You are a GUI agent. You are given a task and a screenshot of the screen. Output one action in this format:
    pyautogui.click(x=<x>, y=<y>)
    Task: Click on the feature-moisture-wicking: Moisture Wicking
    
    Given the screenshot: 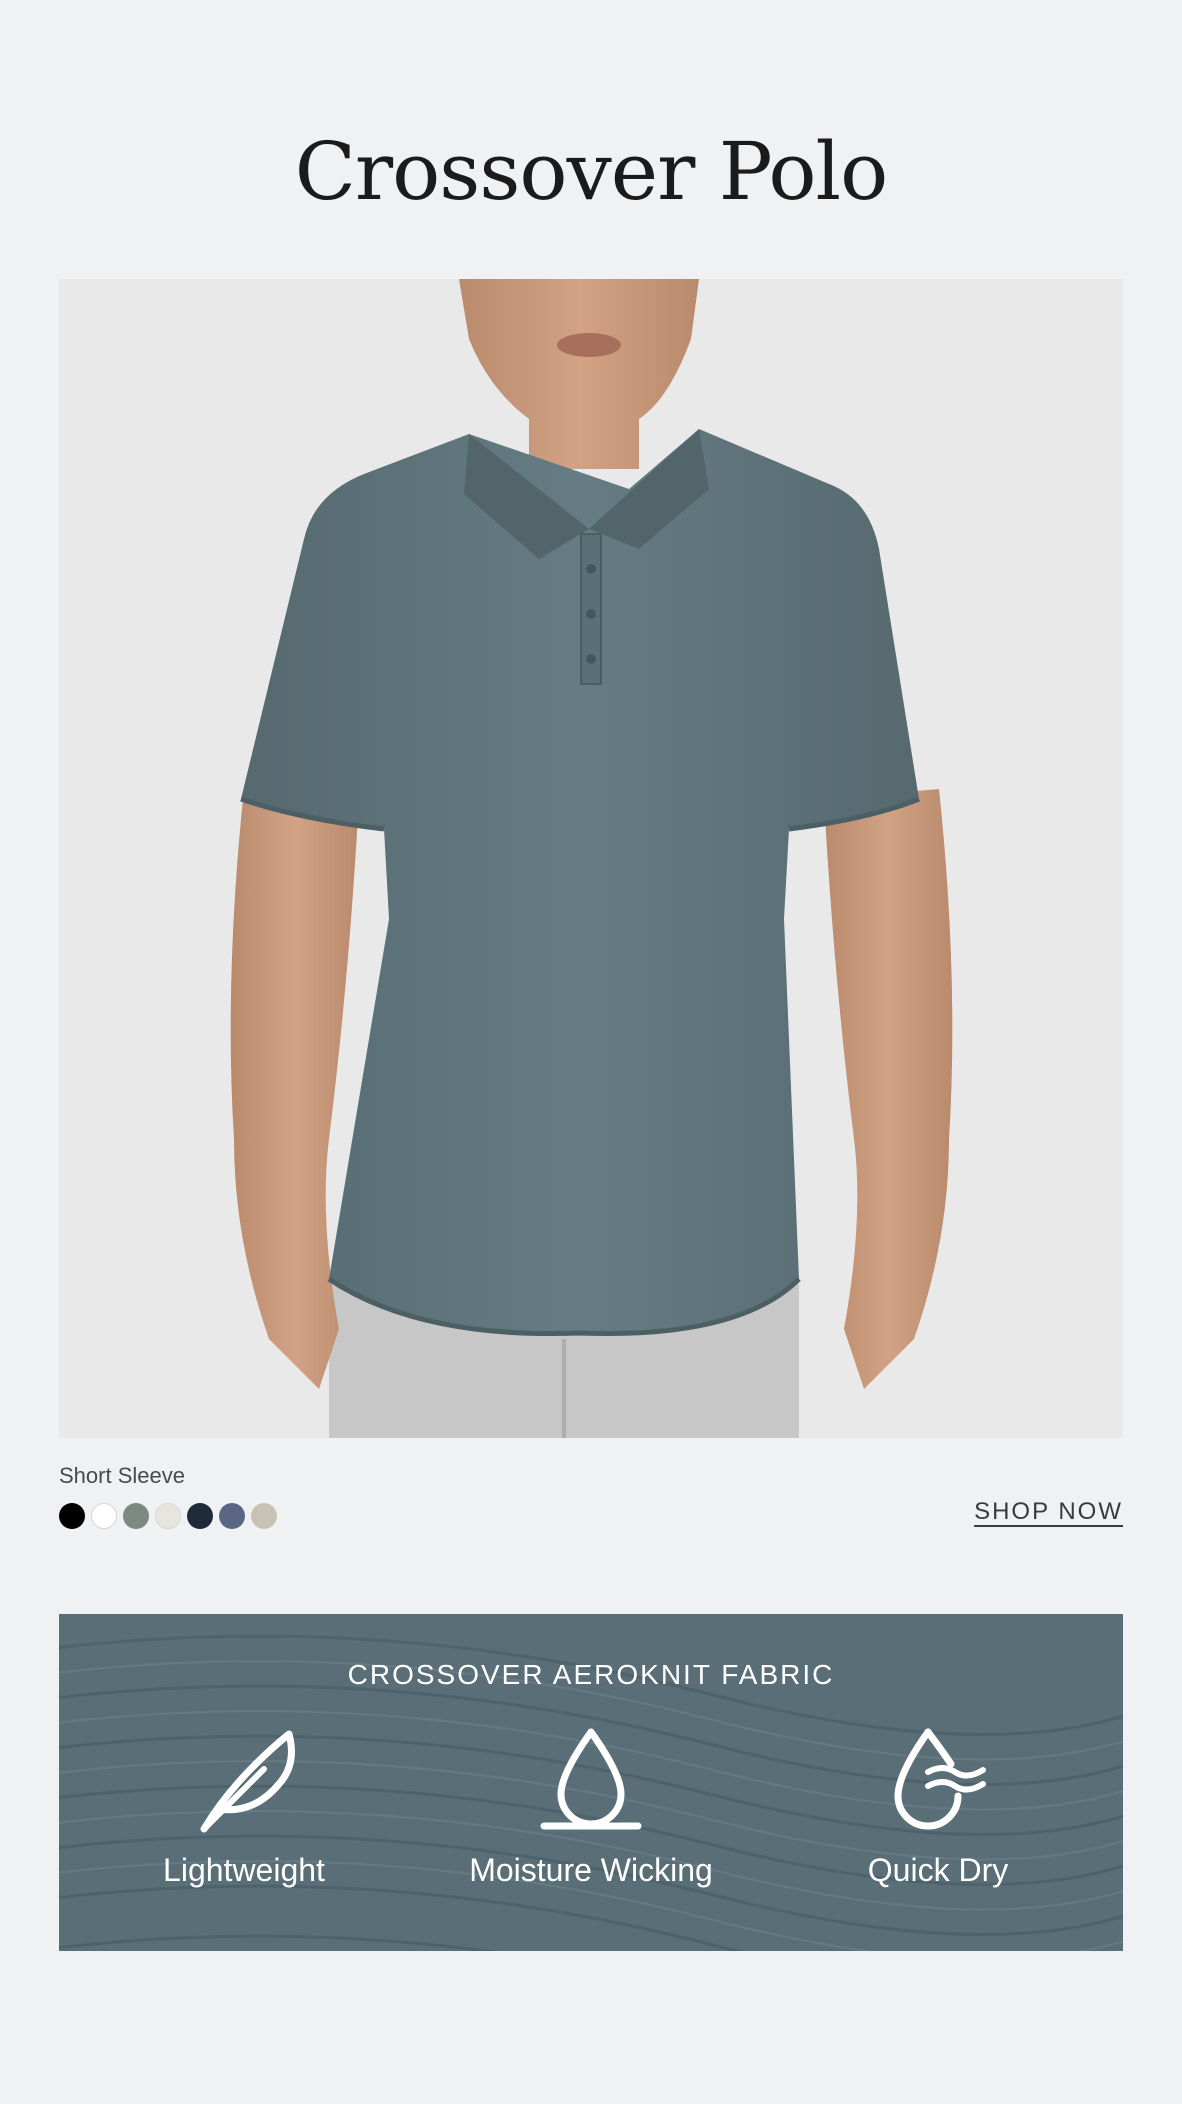 What is the action you would take?
    pyautogui.click(x=591, y=1806)
    